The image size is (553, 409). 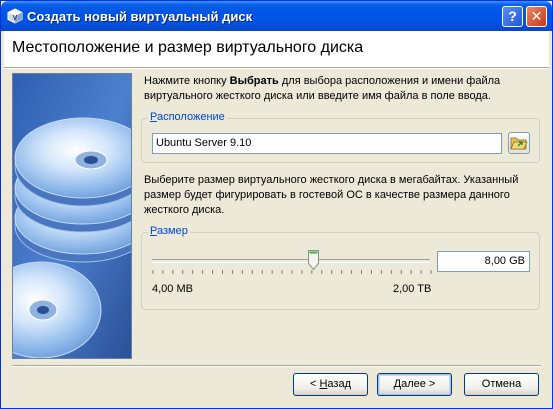 I want to click on svg-text: V, so click(x=15, y=18).